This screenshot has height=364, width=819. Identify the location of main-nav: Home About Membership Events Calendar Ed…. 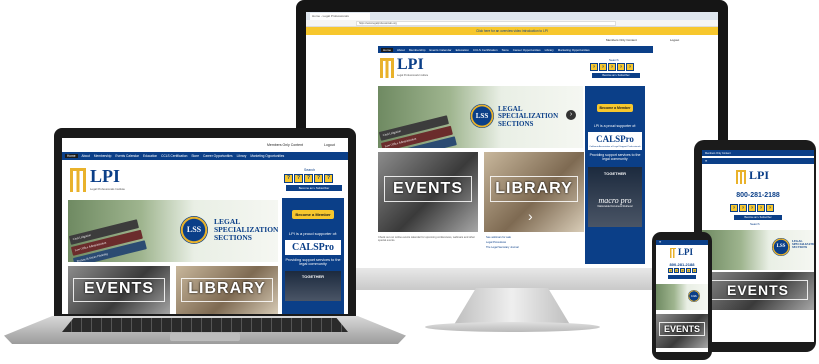
(205, 156).